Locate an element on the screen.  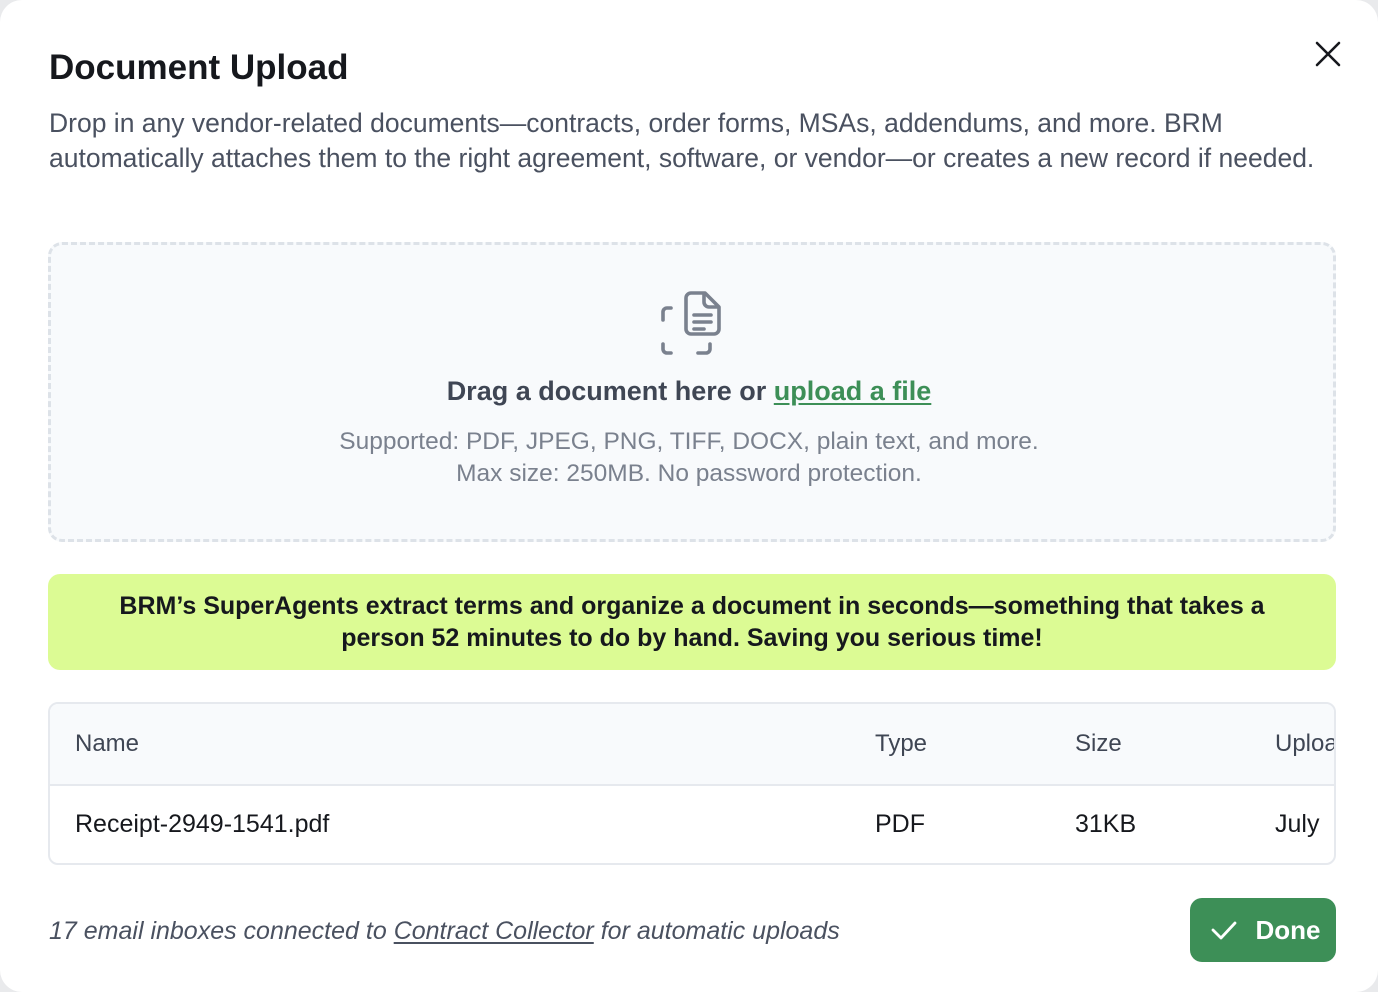
done-button: Done is located at coordinates (1263, 930).